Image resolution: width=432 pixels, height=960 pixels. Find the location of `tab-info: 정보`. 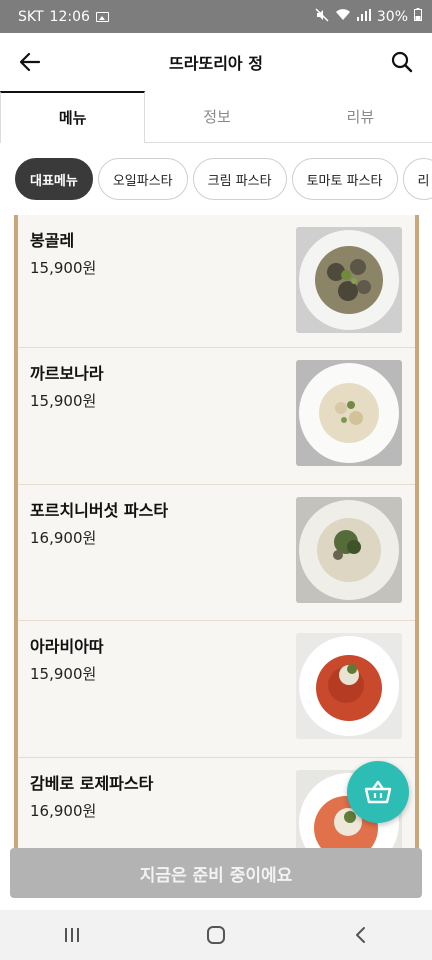

tab-info: 정보 is located at coordinates (216, 116).